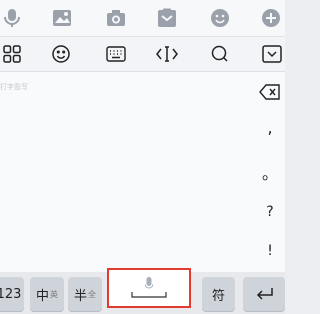  What do you see at coordinates (42, 296) in the screenshot?
I see `toggle-main-label: 中` at bounding box center [42, 296].